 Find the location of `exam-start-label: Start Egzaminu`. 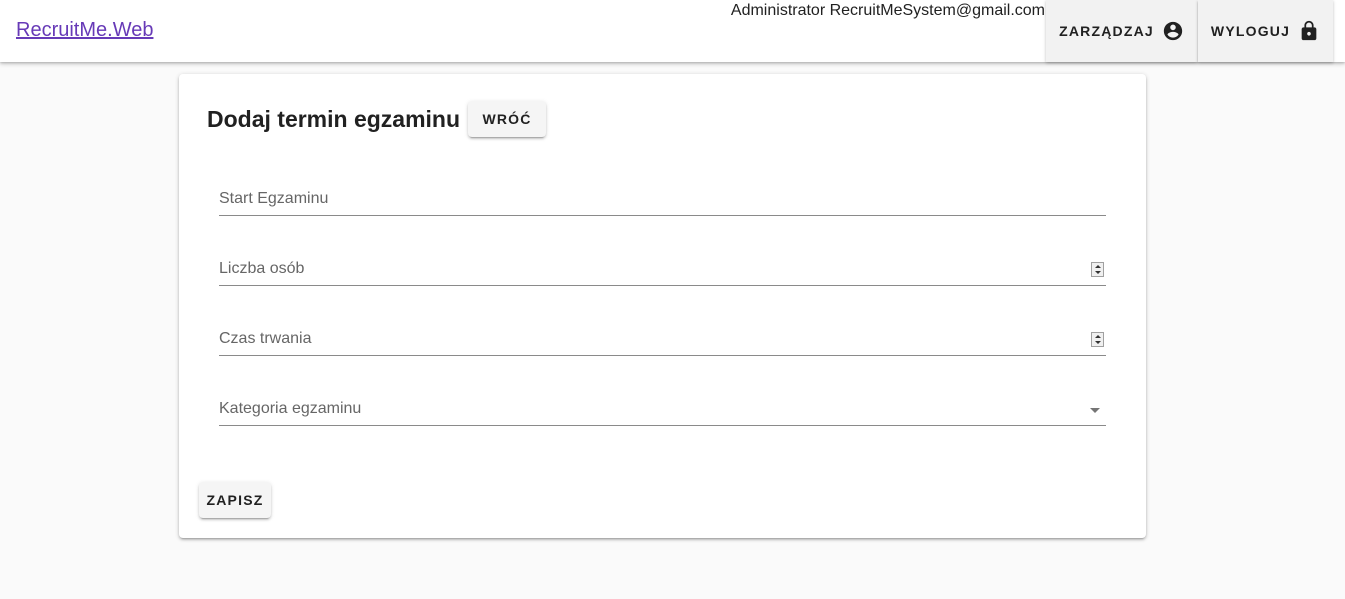

exam-start-label: Start Egzaminu is located at coordinates (274, 198).